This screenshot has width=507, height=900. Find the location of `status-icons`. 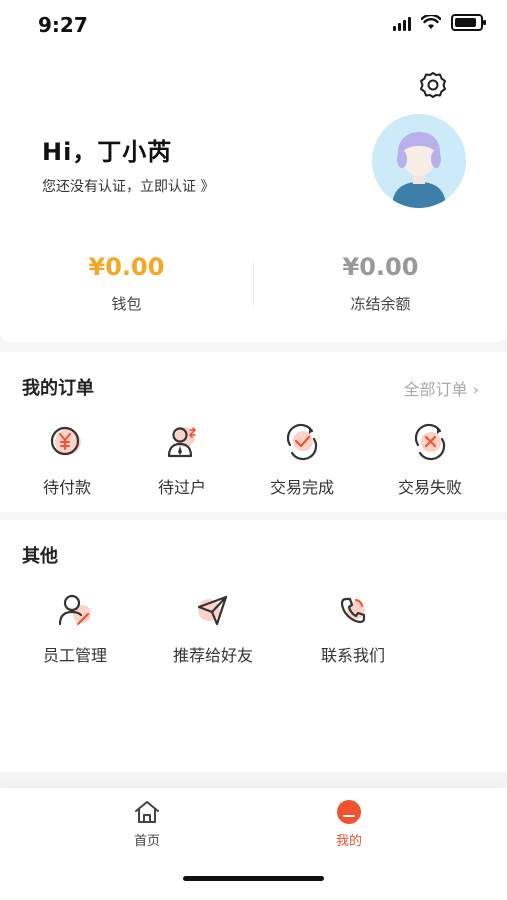

status-icons is located at coordinates (439, 22).